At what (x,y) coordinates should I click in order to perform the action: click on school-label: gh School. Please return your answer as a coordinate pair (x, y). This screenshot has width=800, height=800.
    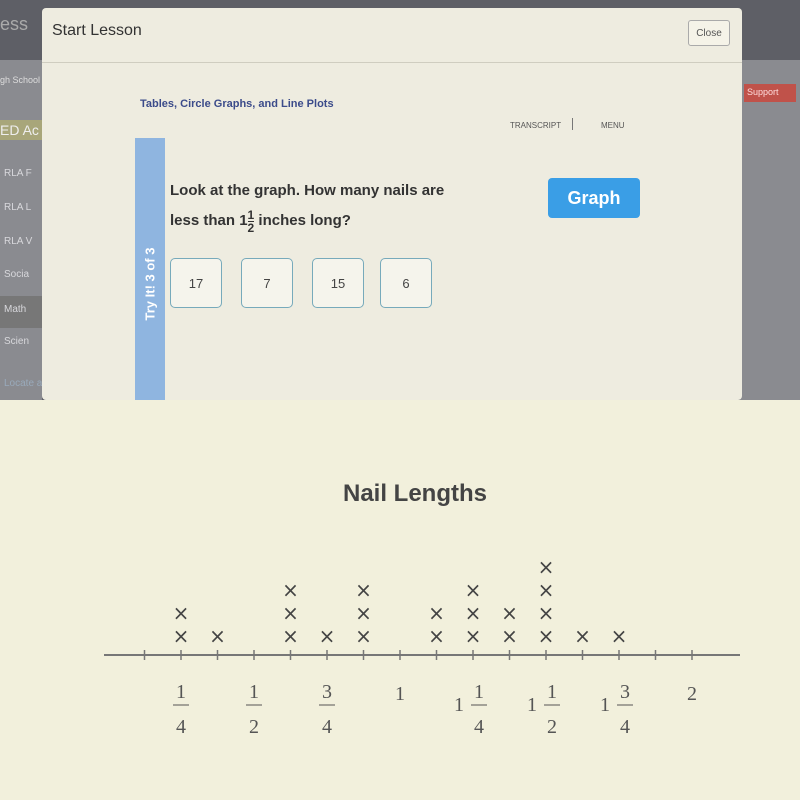
    Looking at the image, I should click on (20, 80).